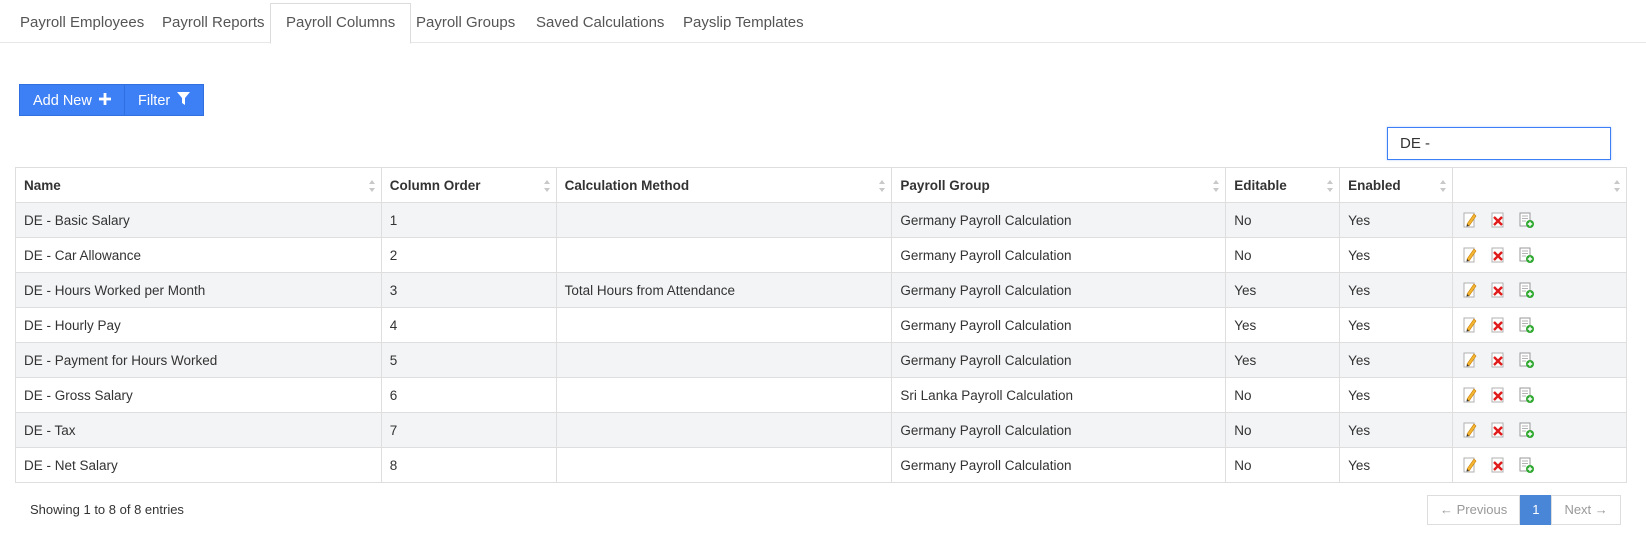 The height and width of the screenshot is (547, 1646). I want to click on column-header-calculation-method: Calculation Method, so click(724, 185).